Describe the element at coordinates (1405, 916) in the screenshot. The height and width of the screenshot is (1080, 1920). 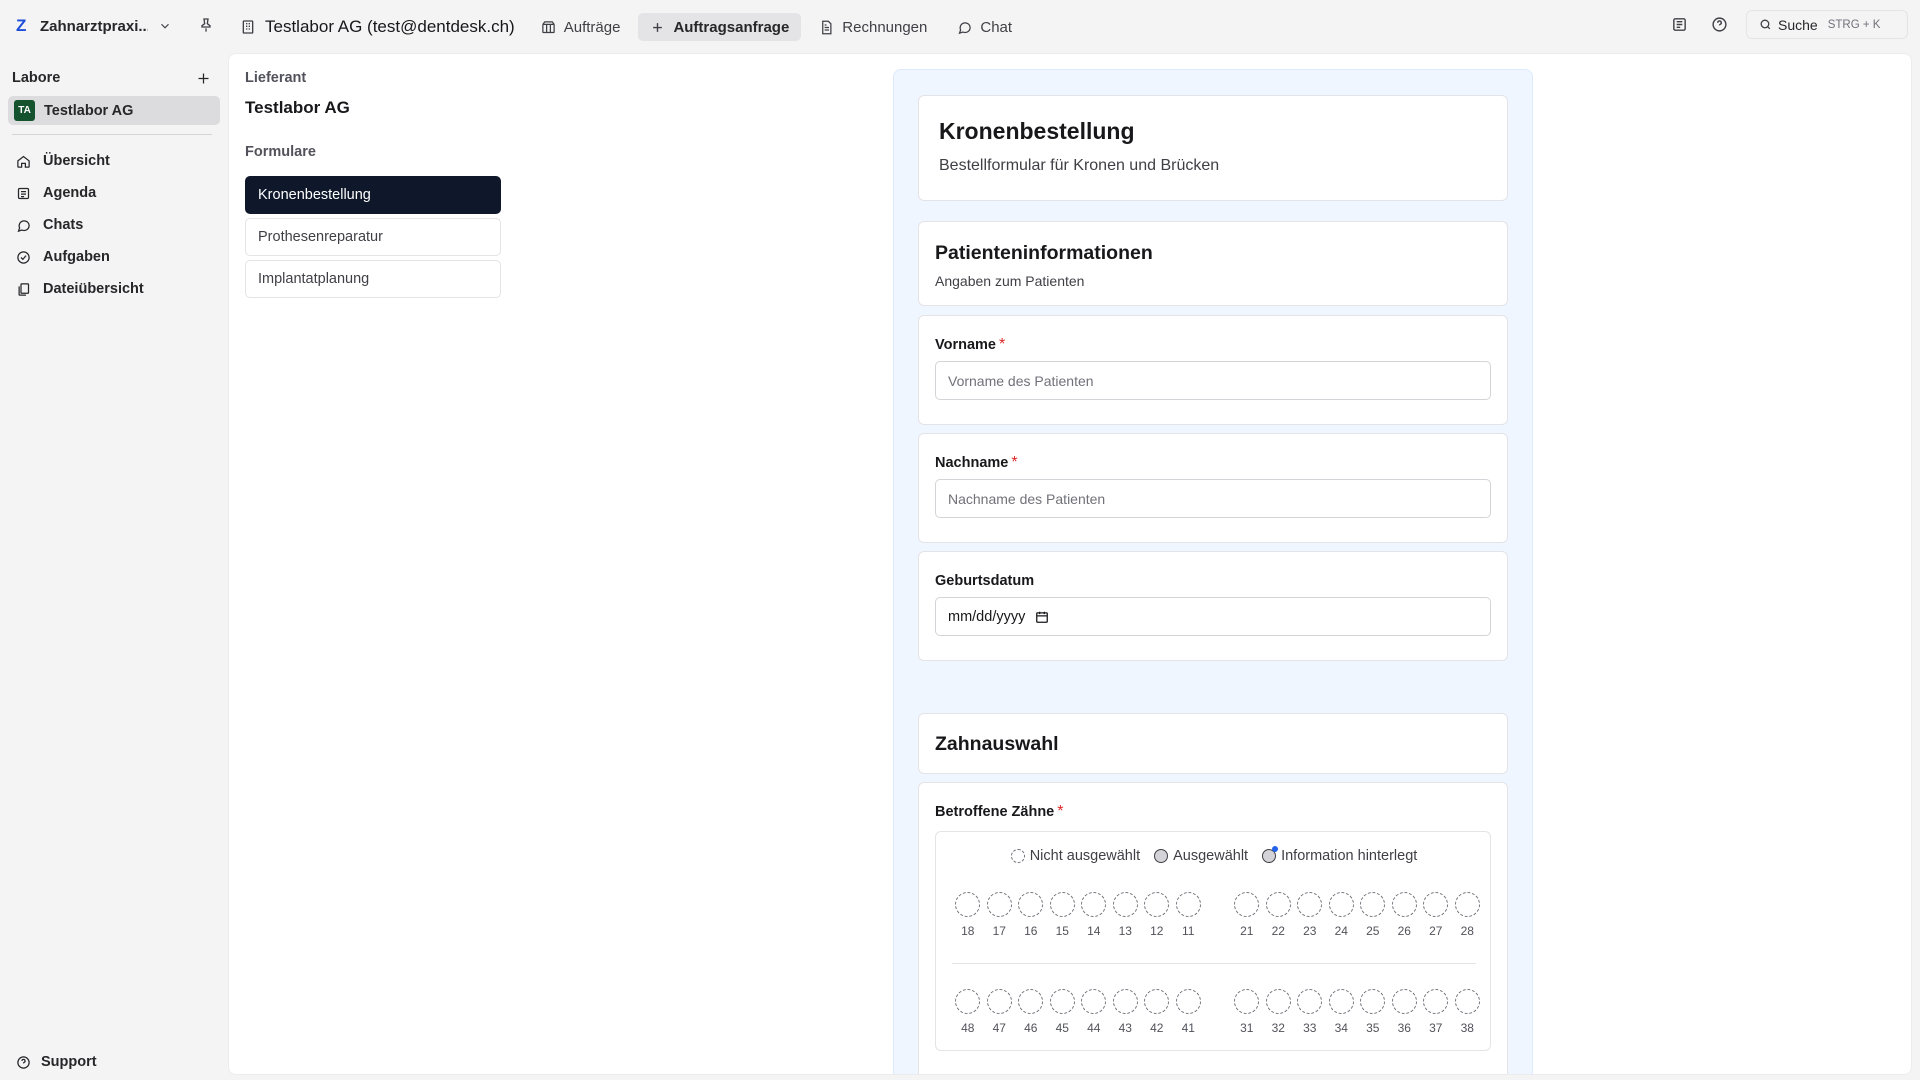
I see `tooth-26: 26` at that location.